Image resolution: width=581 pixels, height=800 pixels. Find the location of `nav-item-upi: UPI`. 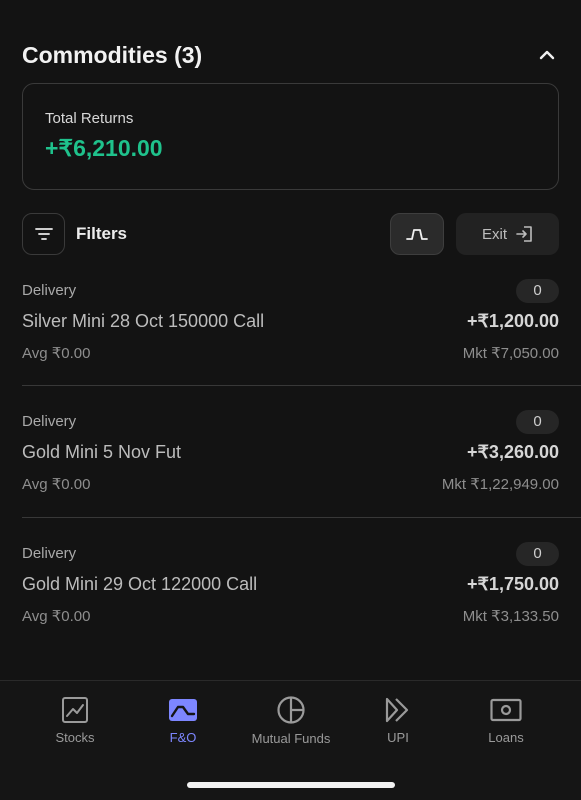

nav-item-upi: UPI is located at coordinates (398, 720).